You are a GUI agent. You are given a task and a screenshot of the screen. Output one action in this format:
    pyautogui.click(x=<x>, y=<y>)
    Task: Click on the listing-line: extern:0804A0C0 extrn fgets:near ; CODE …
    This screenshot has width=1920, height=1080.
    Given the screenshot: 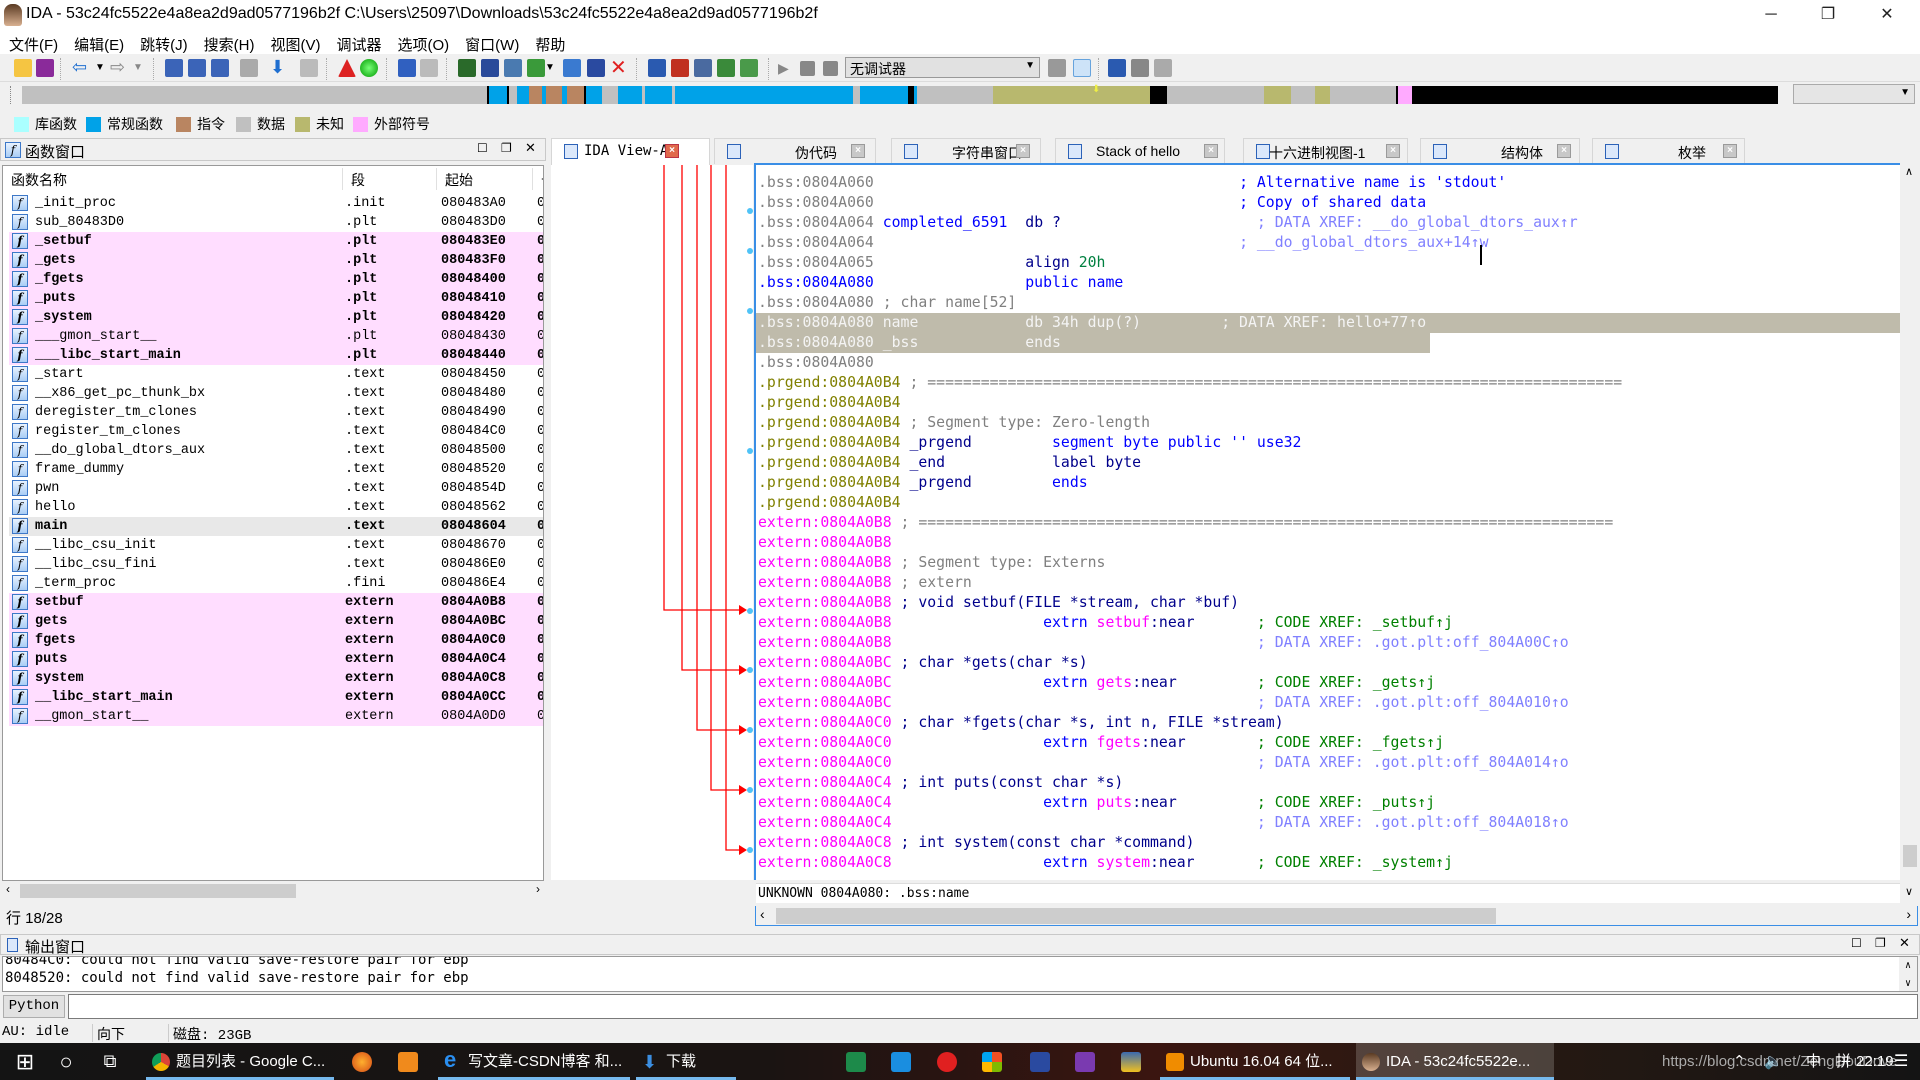 What is the action you would take?
    pyautogui.click(x=1100, y=743)
    